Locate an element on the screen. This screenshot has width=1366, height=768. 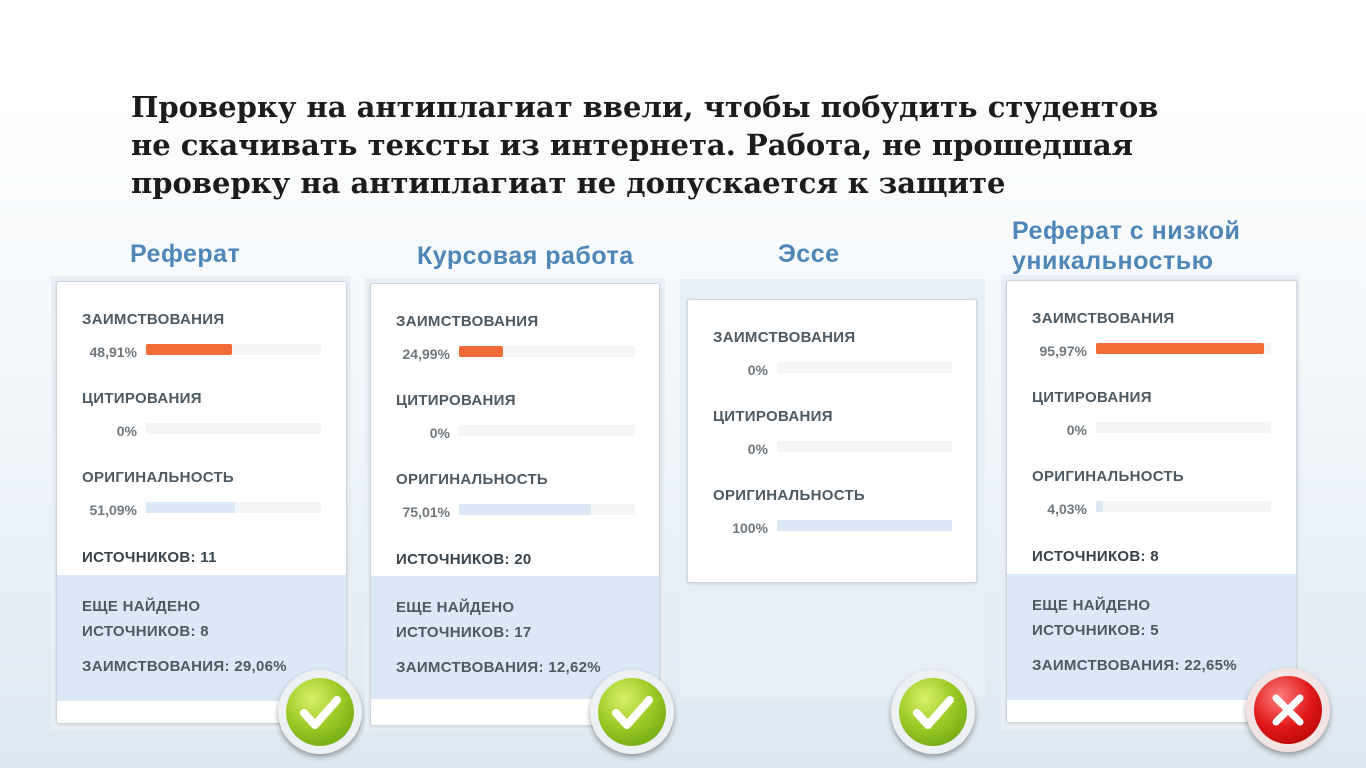
borrowing-metric: ЗАИМСТВОВАНИЯ 0% is located at coordinates (832, 357).